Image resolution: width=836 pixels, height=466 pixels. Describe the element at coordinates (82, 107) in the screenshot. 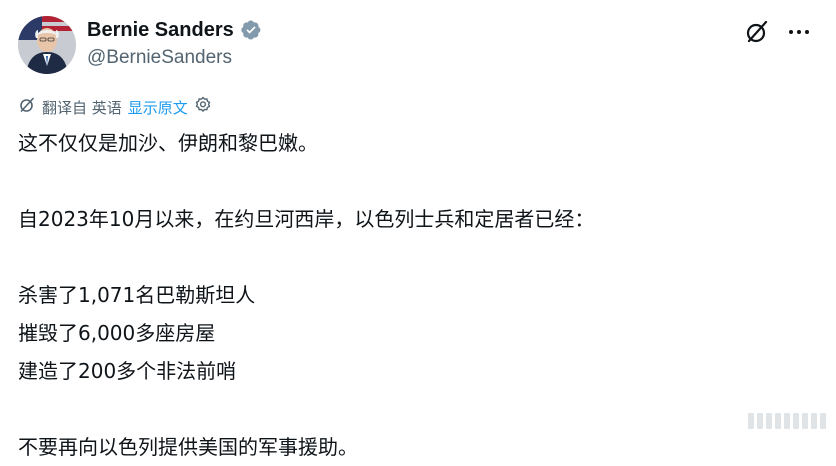

I see `translation-label: 翻译自 英语` at that location.